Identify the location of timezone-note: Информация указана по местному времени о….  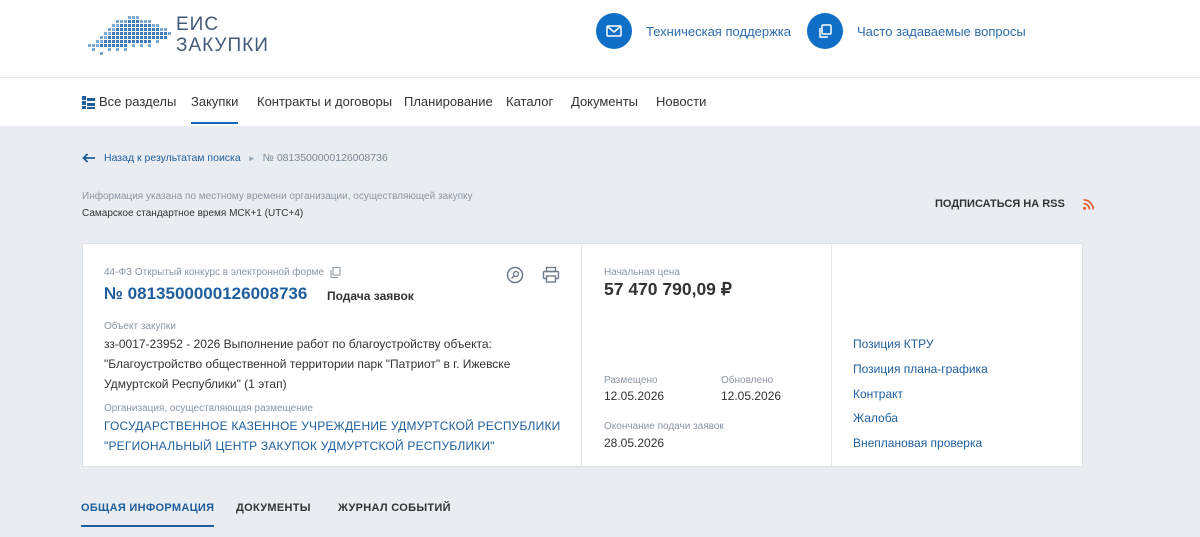
(277, 196).